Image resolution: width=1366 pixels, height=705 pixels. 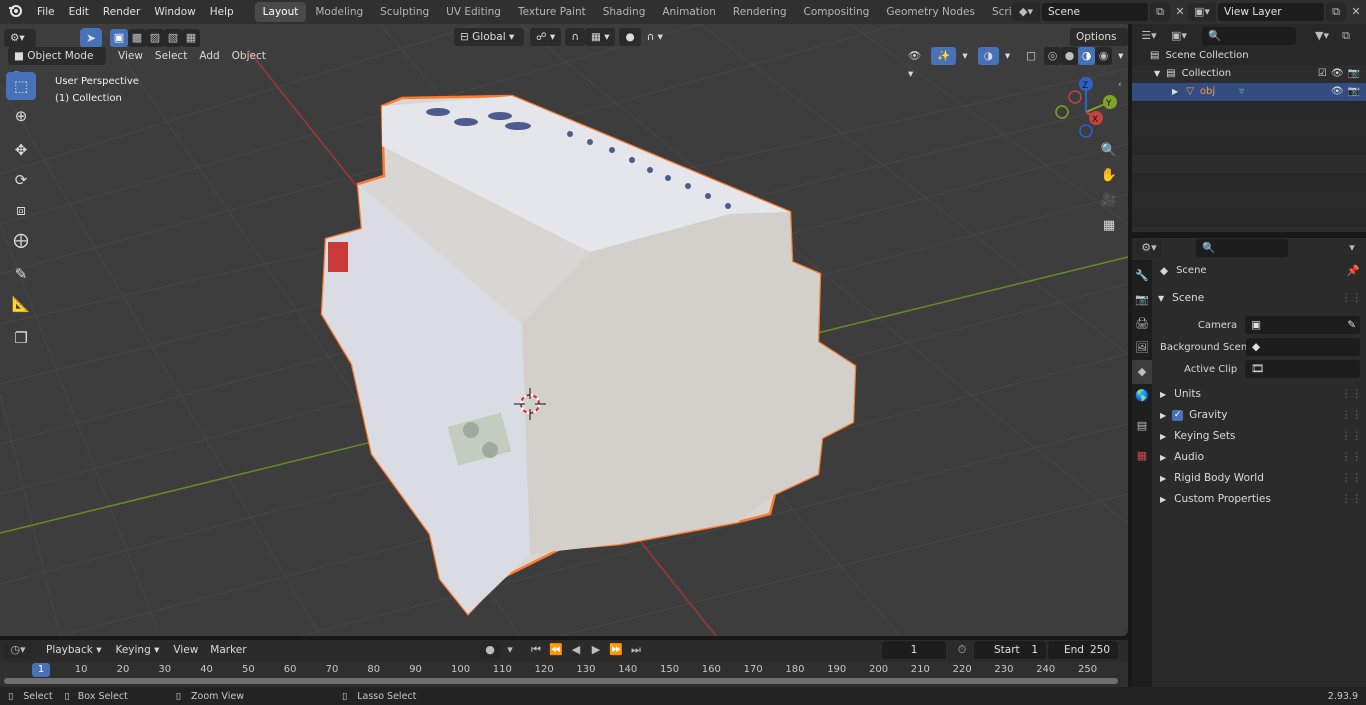 I want to click on add-cube-tool-icon: ❐, so click(x=21, y=338).